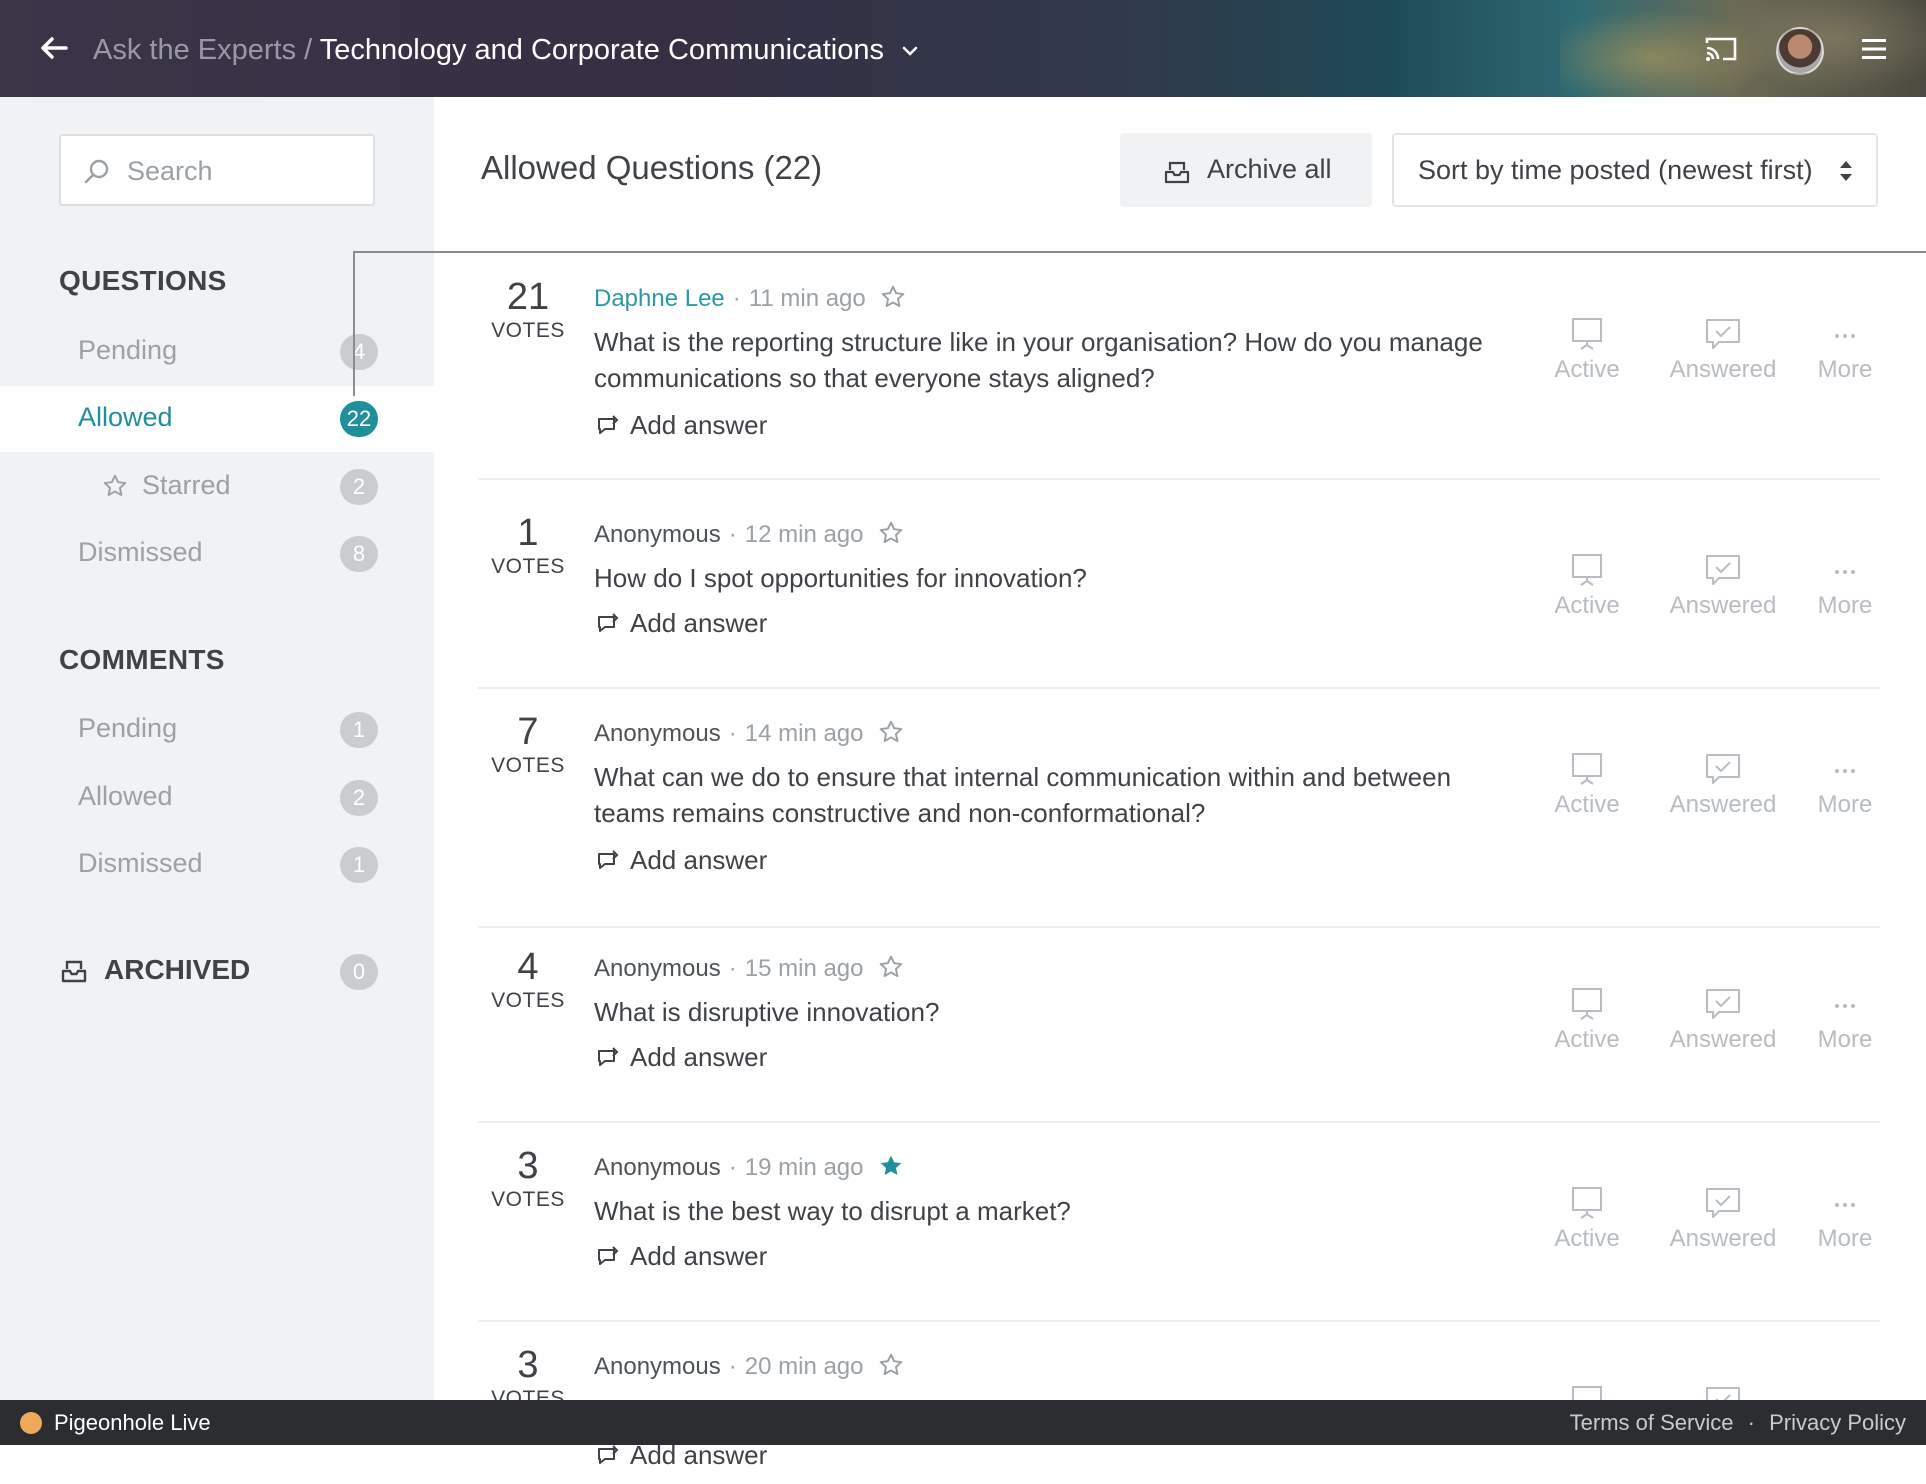  I want to click on question-meta: Anonymous · 19 min ago, so click(749, 1167).